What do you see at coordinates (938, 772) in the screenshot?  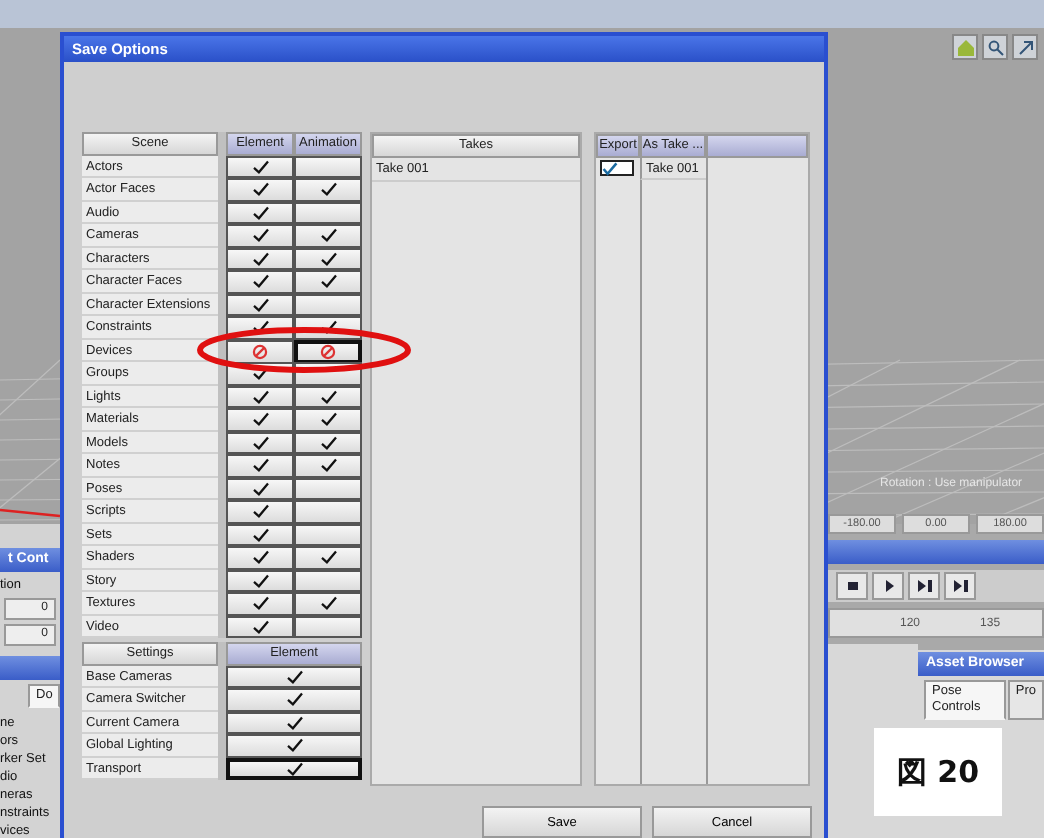 I see `figure-label: 図 20` at bounding box center [938, 772].